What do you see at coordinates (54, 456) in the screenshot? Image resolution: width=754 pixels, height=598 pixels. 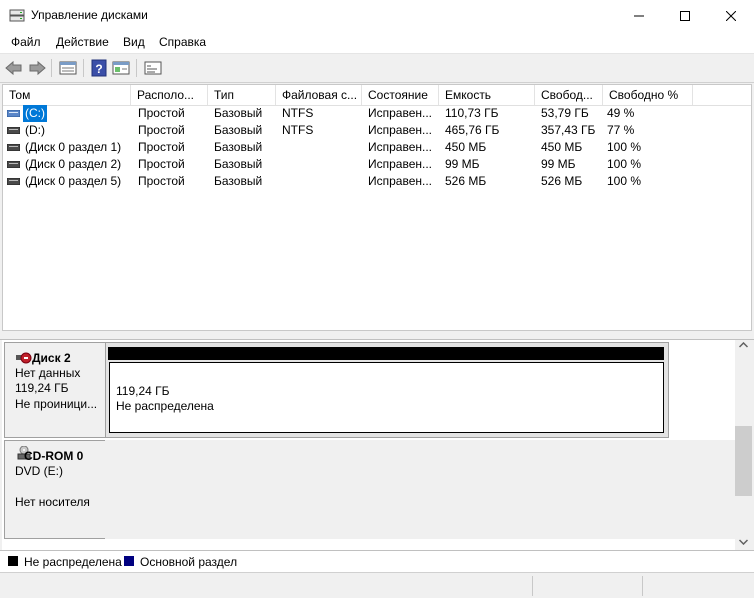 I see `disk-title: CD-ROM 0` at bounding box center [54, 456].